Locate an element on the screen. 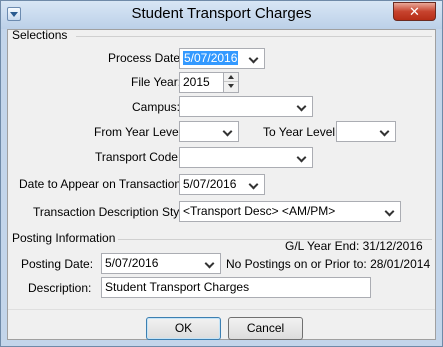 The image size is (443, 347). to-year-level-dropdown is located at coordinates (366, 131).